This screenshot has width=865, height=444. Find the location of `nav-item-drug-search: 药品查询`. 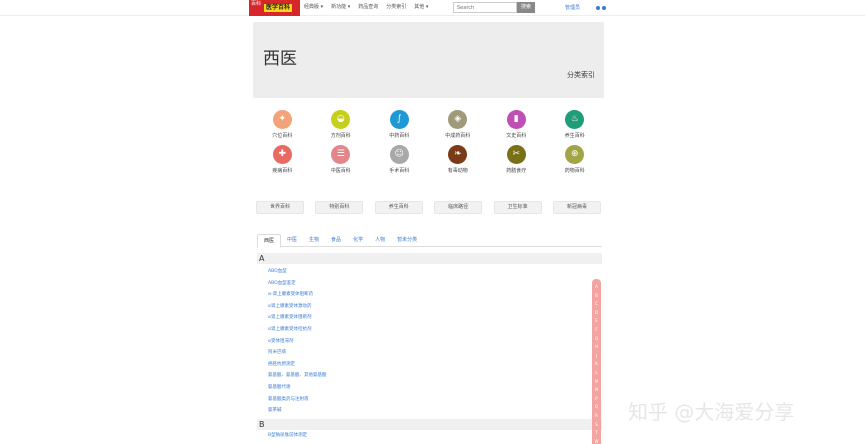

nav-item-drug-search: 药品查询 is located at coordinates (368, 7).